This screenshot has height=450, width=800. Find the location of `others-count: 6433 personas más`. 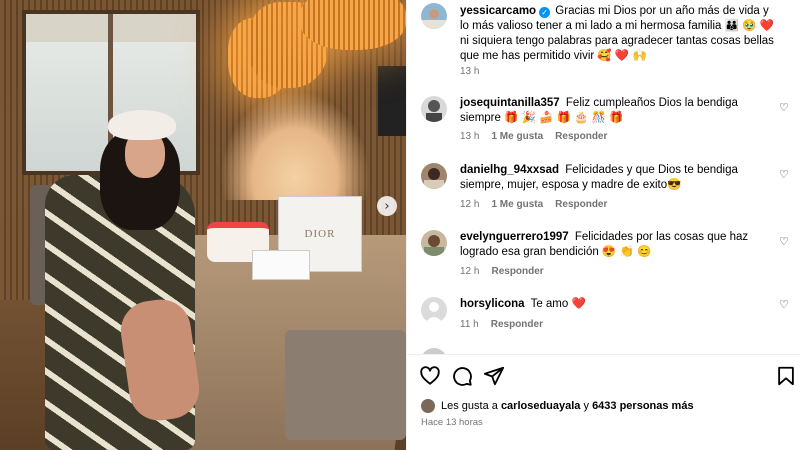

others-count: 6433 personas más is located at coordinates (643, 406).